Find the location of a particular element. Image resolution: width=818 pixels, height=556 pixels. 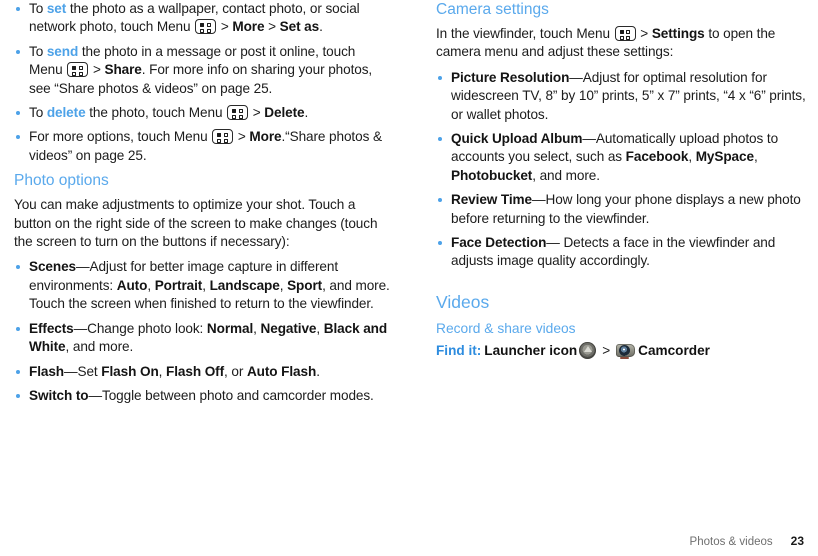

body-text: , or is located at coordinates (235, 371).